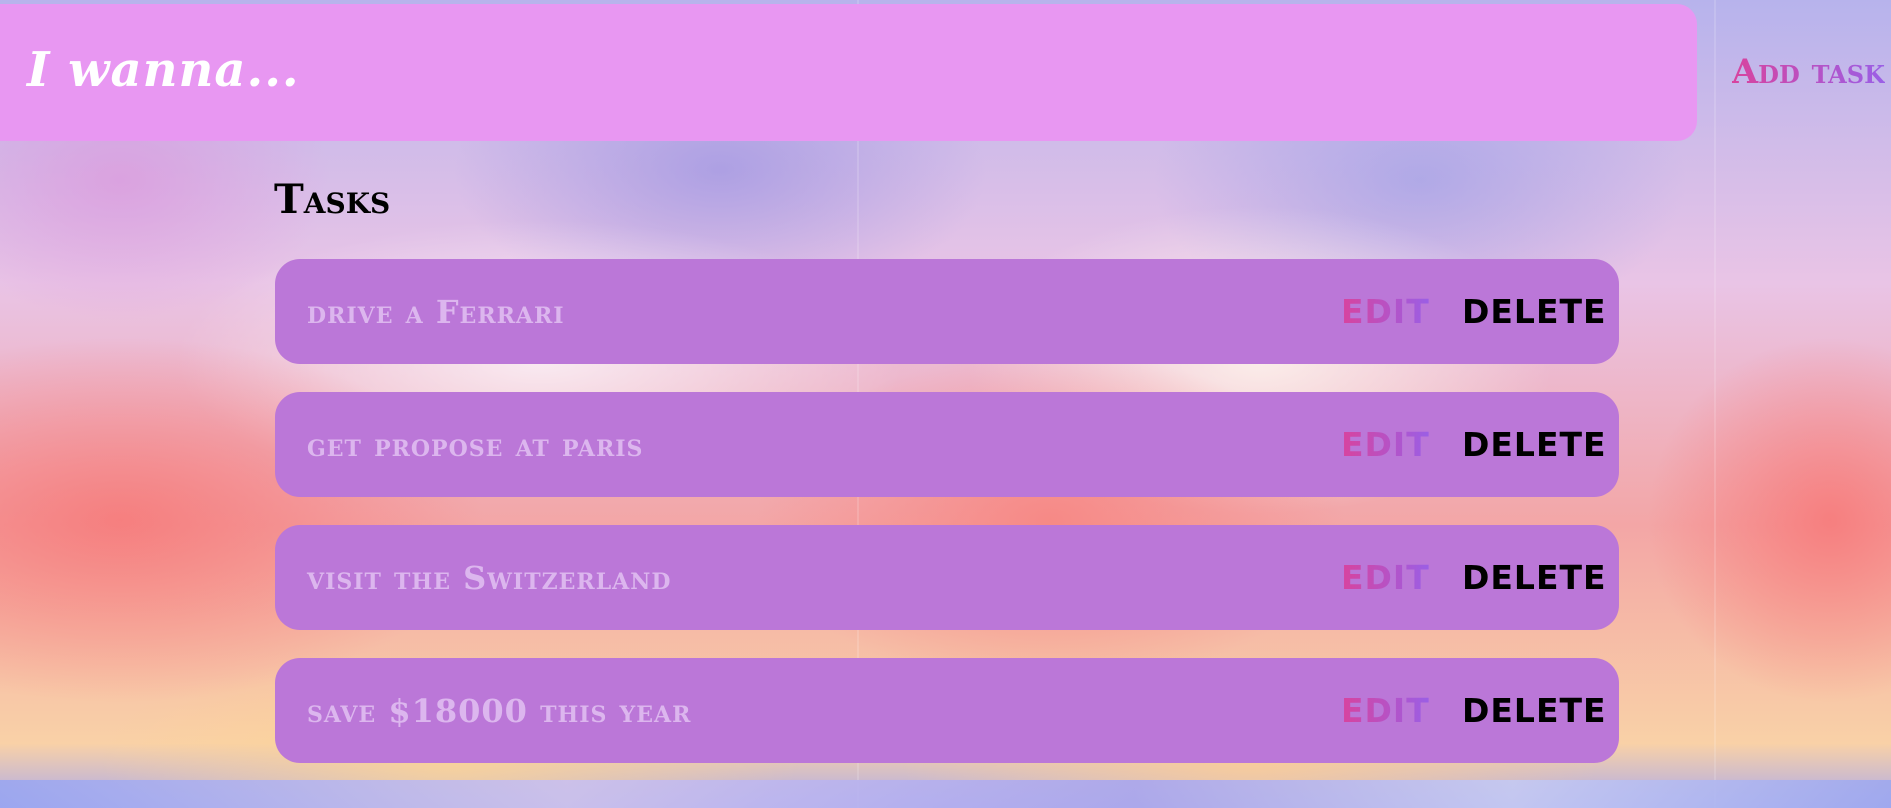 The image size is (1891, 808). I want to click on task-item: get propose at paris EDIT DELETE, so click(947, 444).